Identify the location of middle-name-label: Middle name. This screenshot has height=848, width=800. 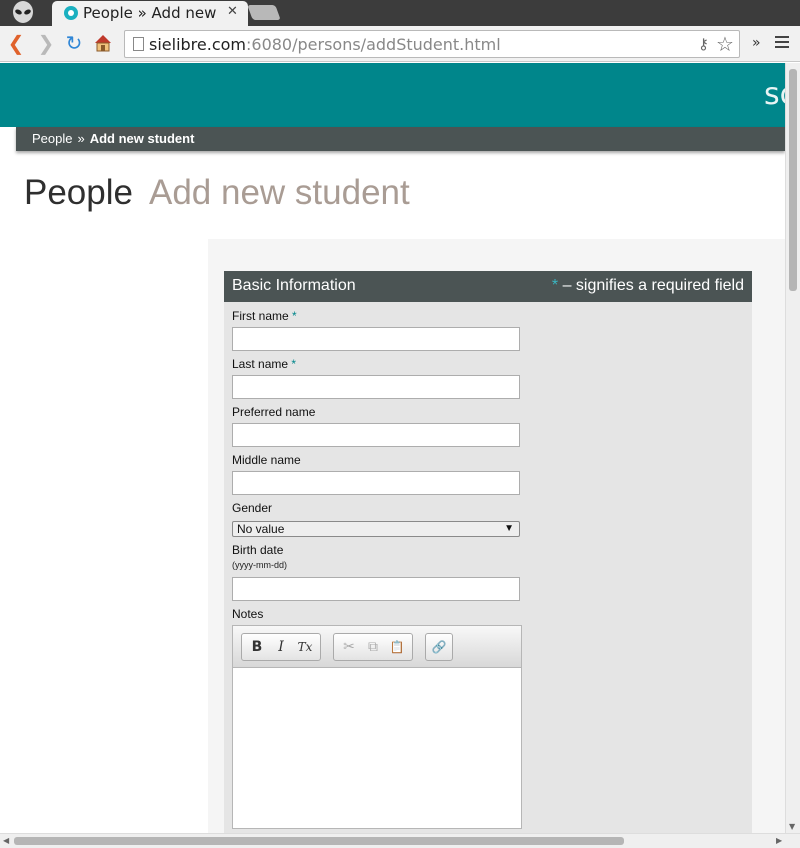
(266, 460).